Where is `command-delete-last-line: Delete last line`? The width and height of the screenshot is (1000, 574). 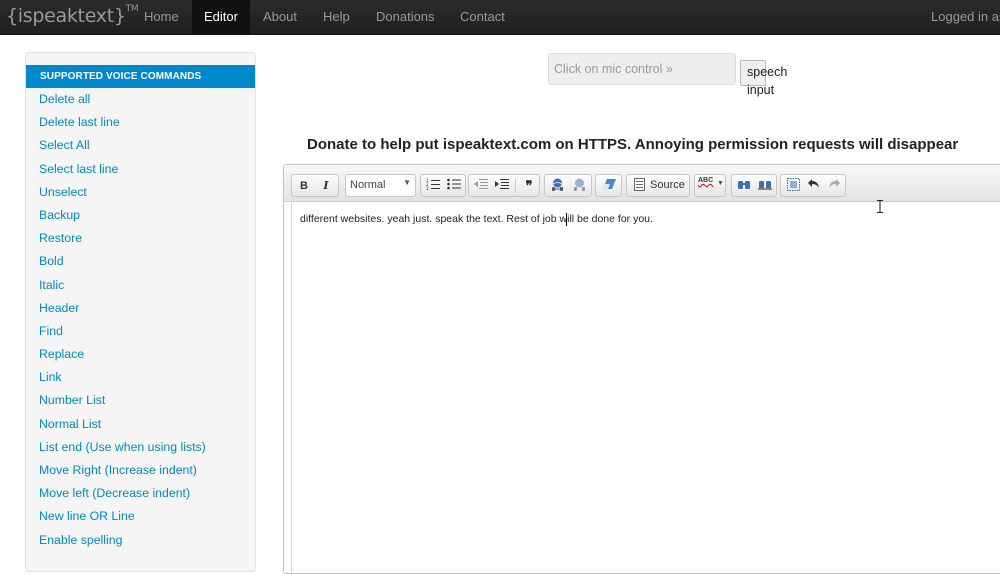
command-delete-last-line: Delete last line is located at coordinates (140, 122).